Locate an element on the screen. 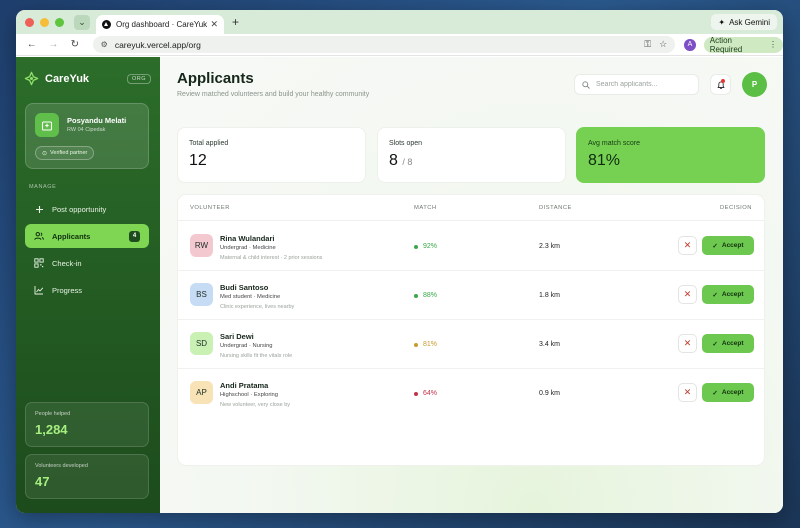 This screenshot has height=528, width=800. password-key-icon: ⚿ is located at coordinates (647, 44).